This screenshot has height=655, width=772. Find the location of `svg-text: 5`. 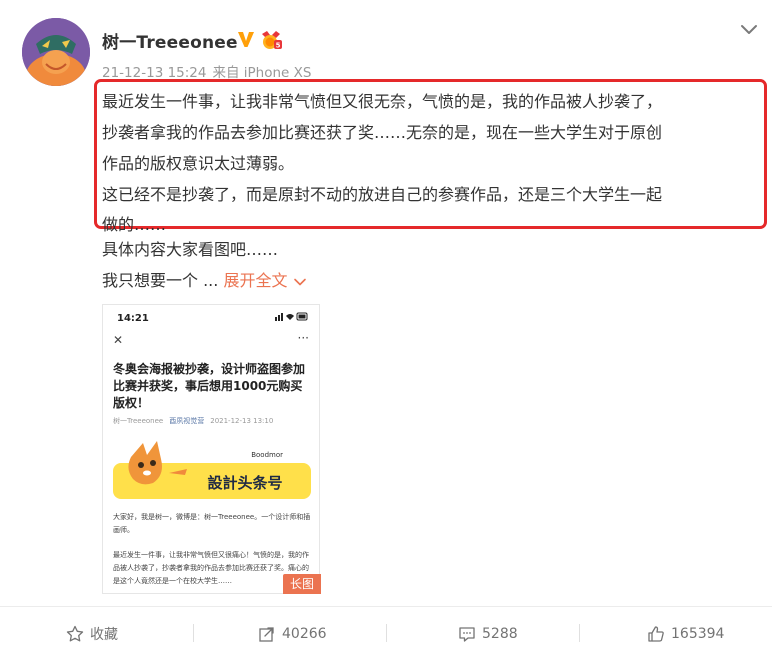

svg-text: 5 is located at coordinates (278, 46).